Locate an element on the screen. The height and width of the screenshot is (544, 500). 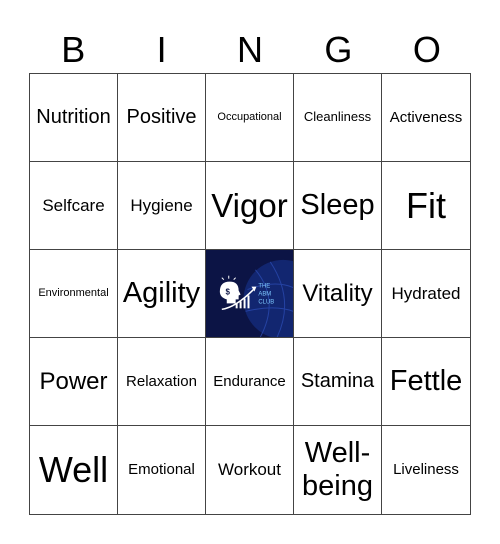
bingo-cell: Relaxation is located at coordinates (162, 382).